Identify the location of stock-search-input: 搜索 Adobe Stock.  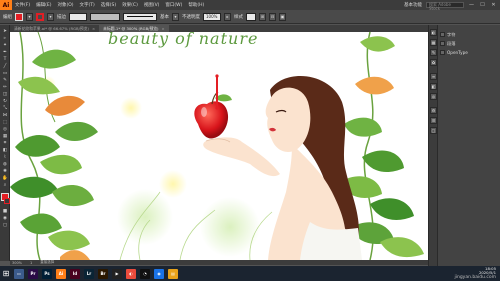
(445, 6).